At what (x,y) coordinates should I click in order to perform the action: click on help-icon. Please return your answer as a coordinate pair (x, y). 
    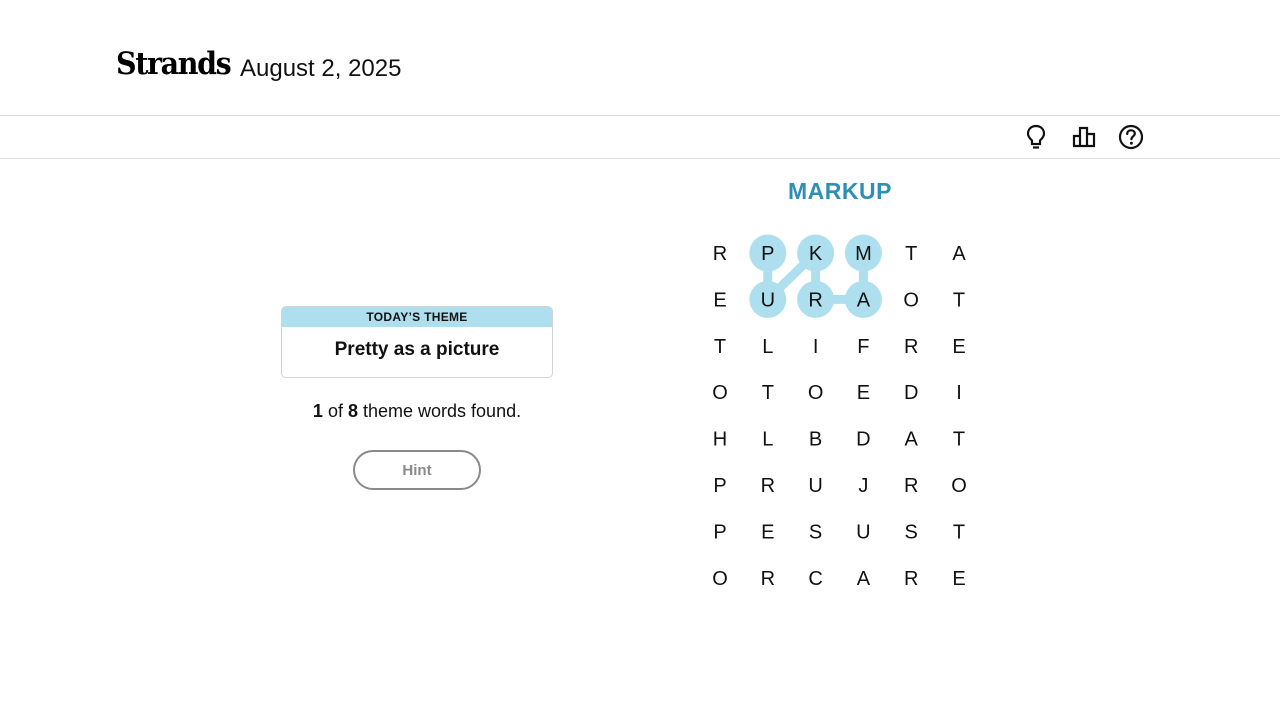
    Looking at the image, I should click on (1131, 137).